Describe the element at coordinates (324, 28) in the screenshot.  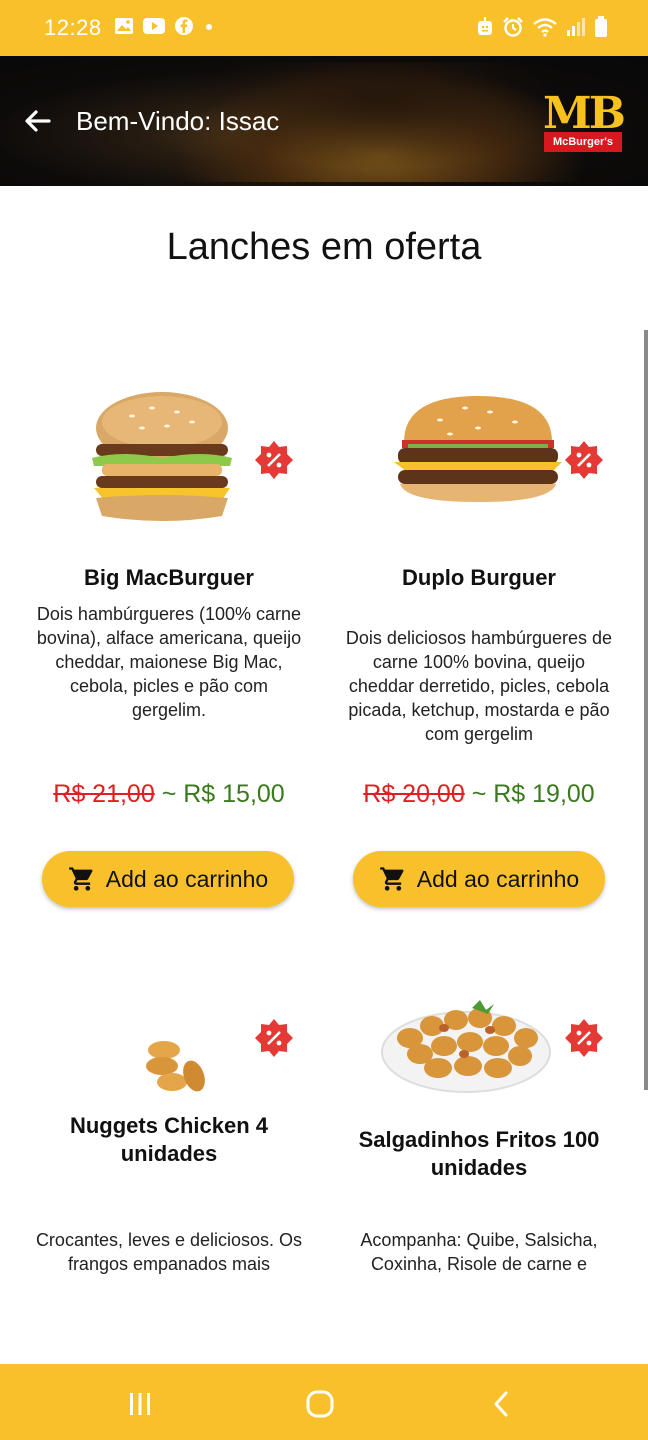
I see `status-bar: 12:28` at that location.